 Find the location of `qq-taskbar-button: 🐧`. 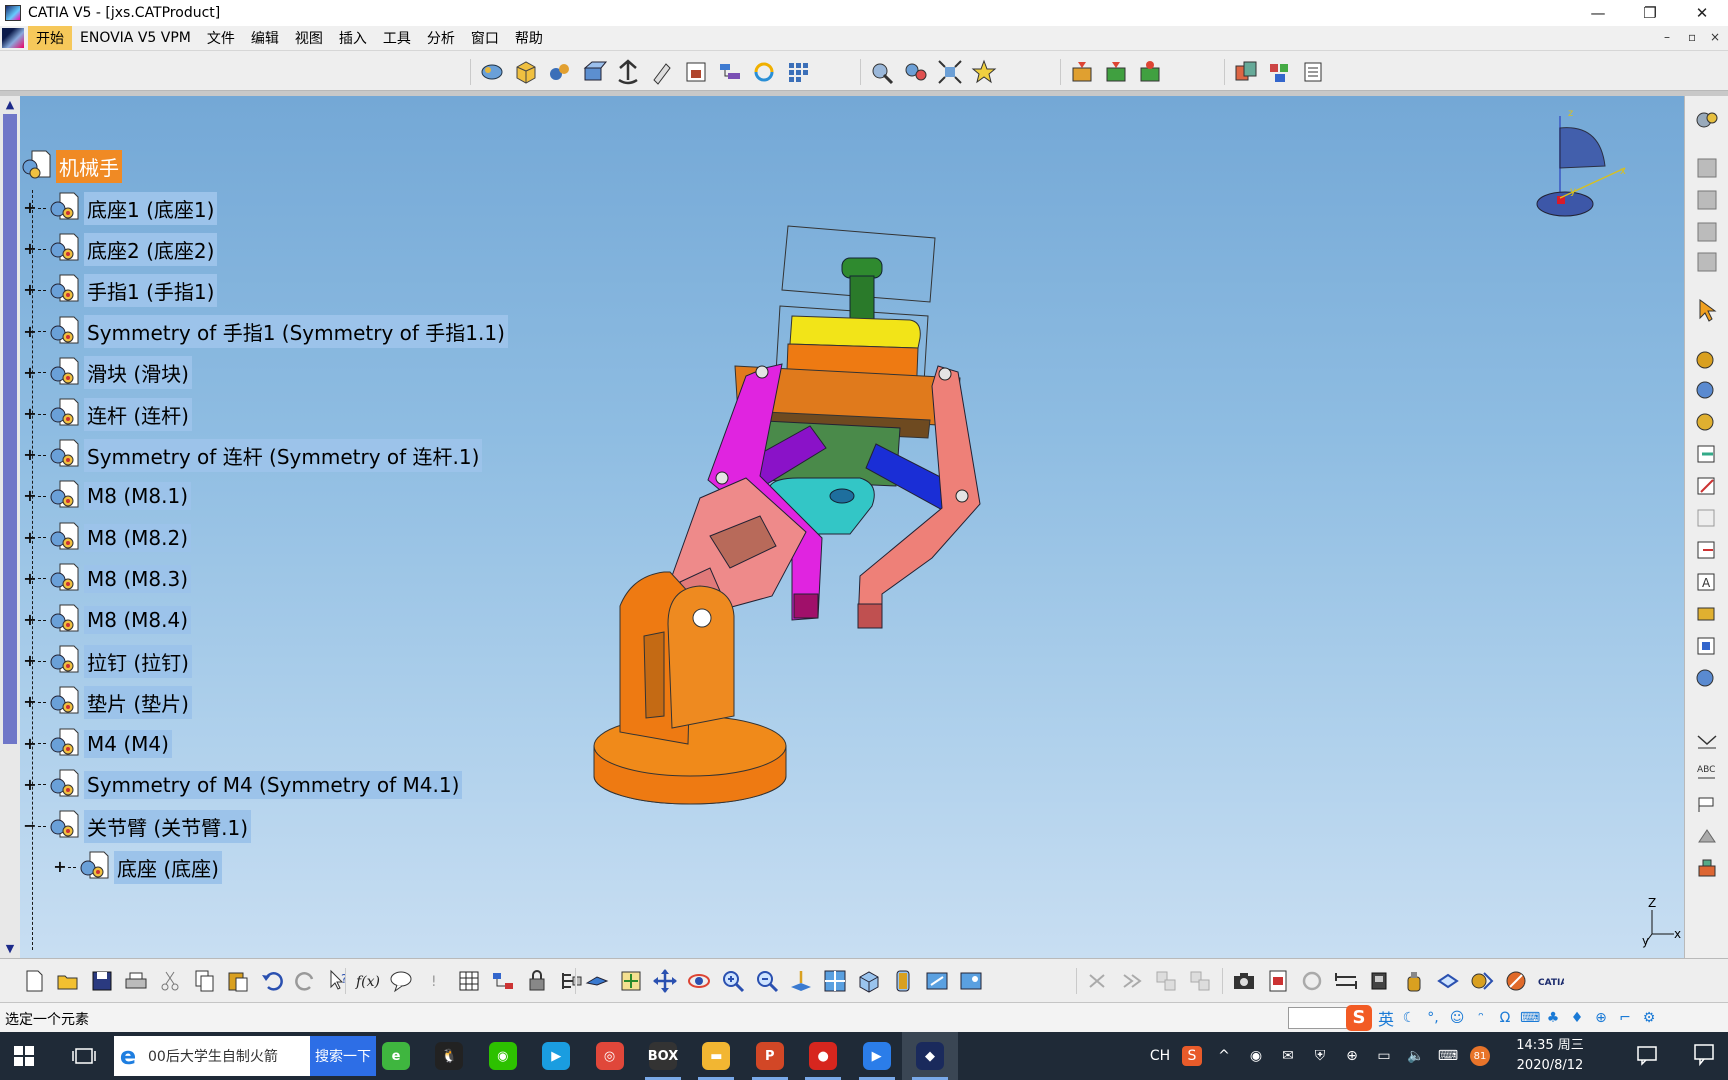

qq-taskbar-button: 🐧 is located at coordinates (449, 1056).